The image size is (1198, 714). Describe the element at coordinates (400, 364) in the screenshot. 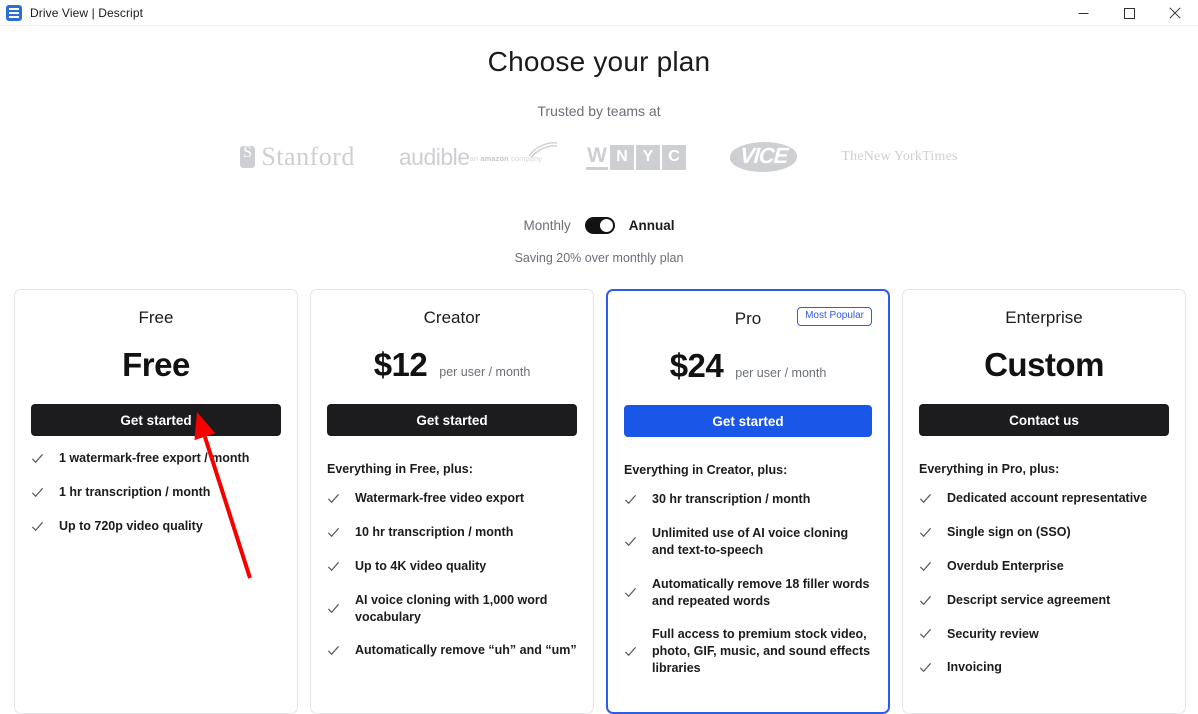

I see `plan-price-creator: $12` at that location.